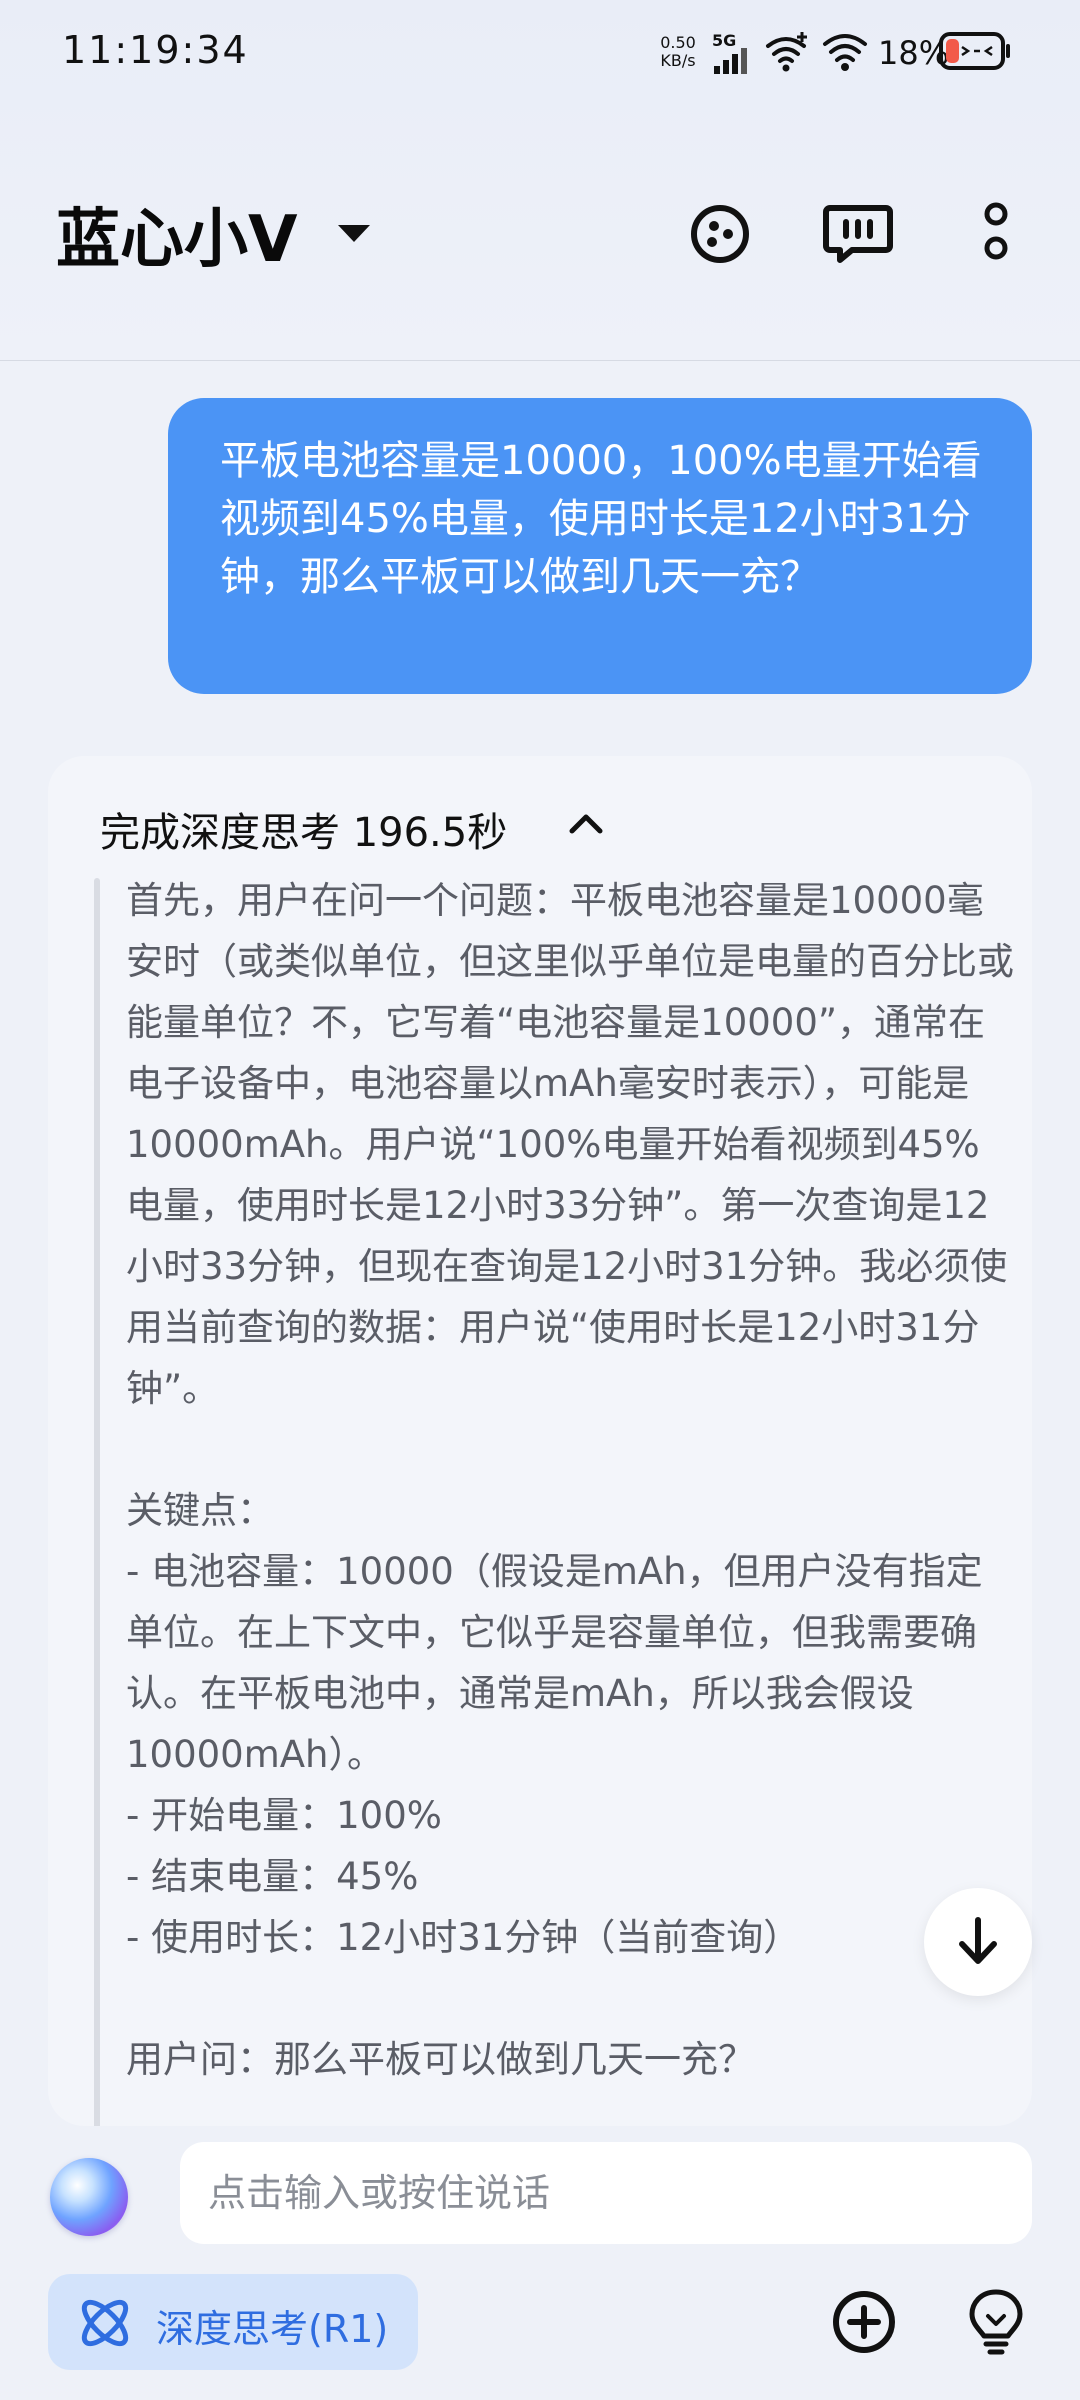  I want to click on network-type-label: 5G, so click(724, 40).